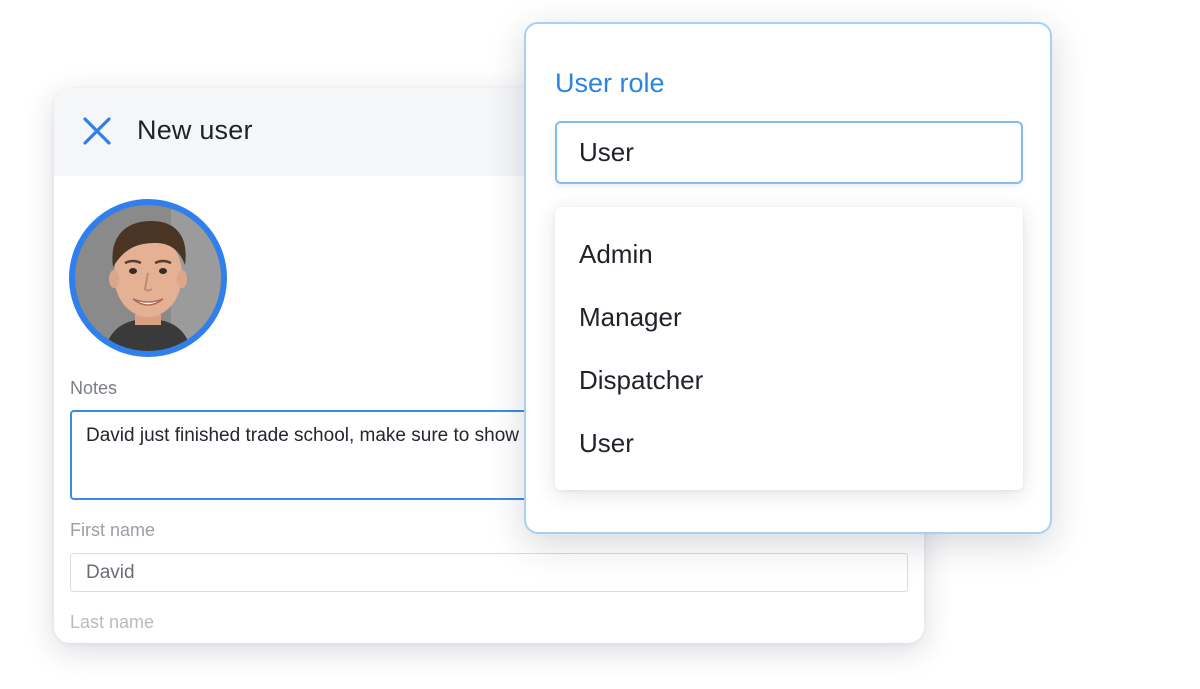 The width and height of the screenshot is (1200, 689). Describe the element at coordinates (616, 254) in the screenshot. I see `role-option-admin: Admin` at that location.